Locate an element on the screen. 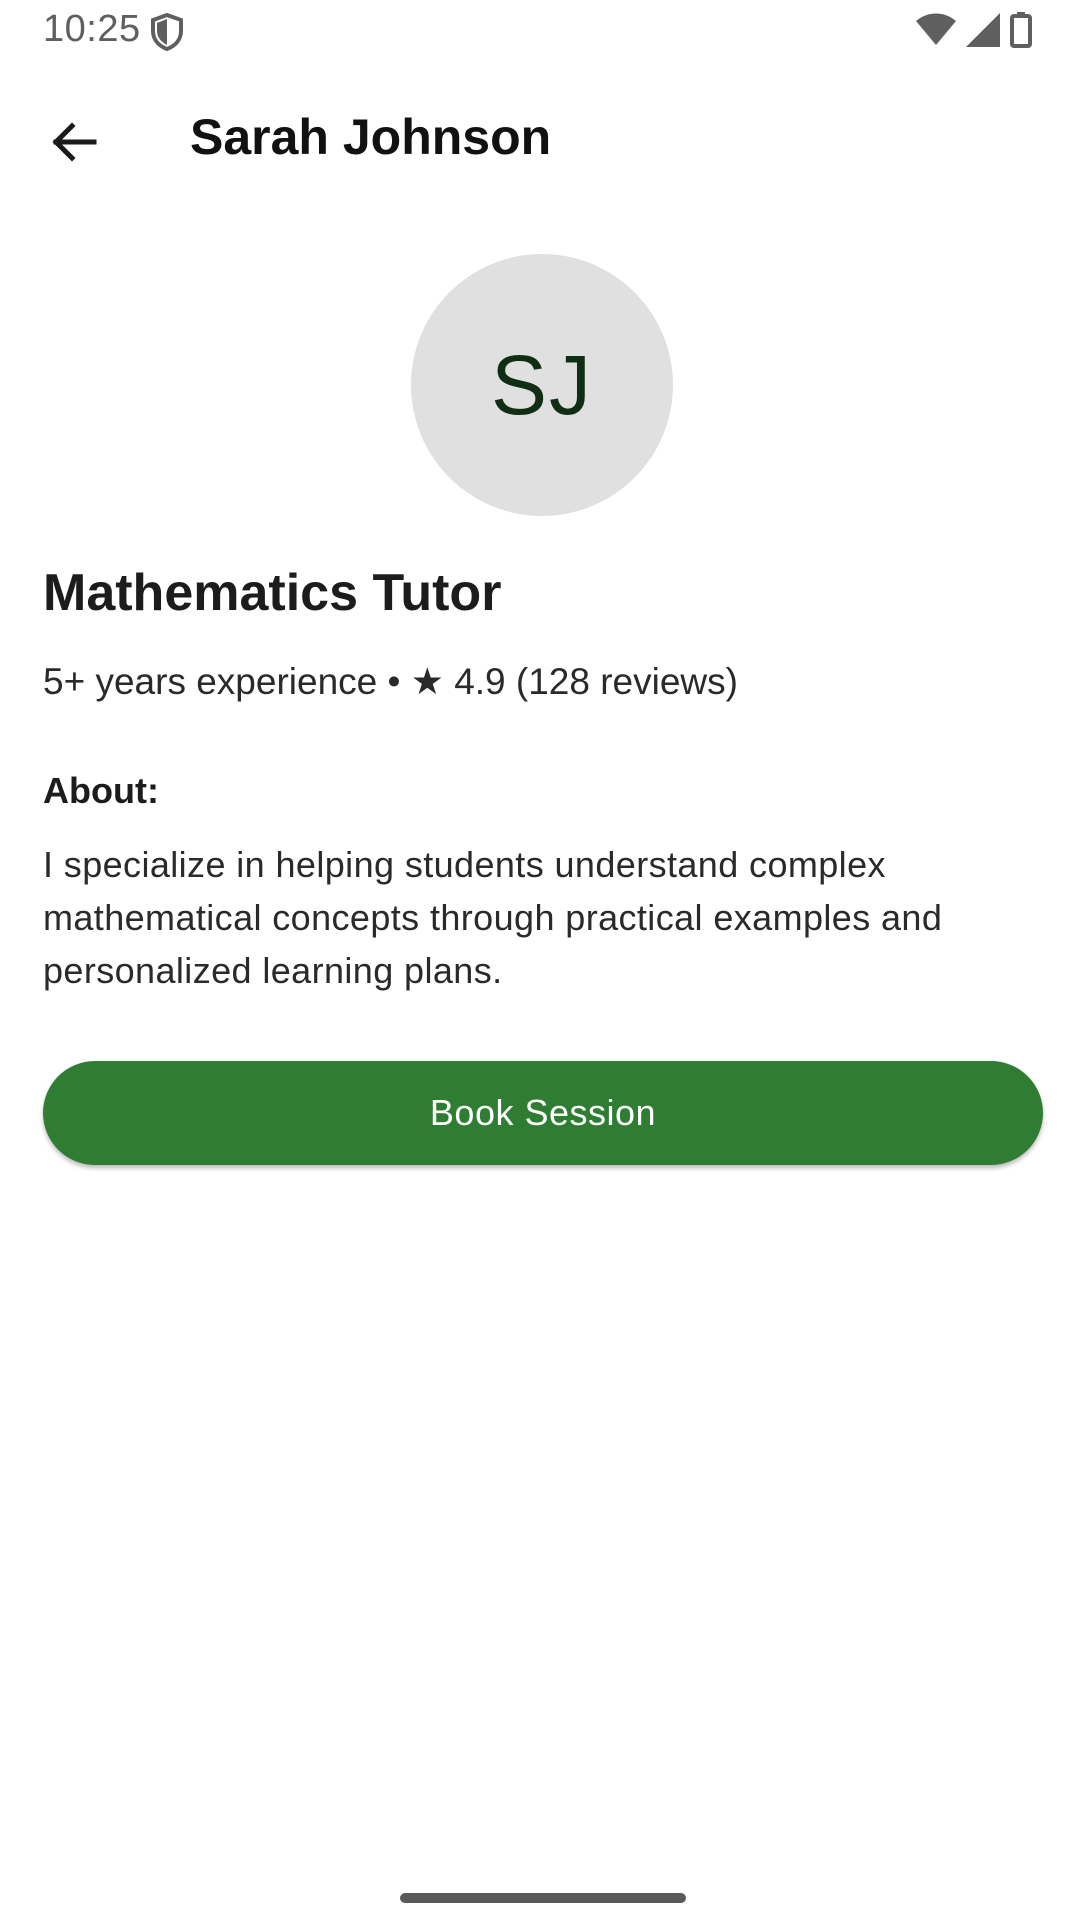 The height and width of the screenshot is (1920, 1080). status-time: 10:25 is located at coordinates (92, 29).